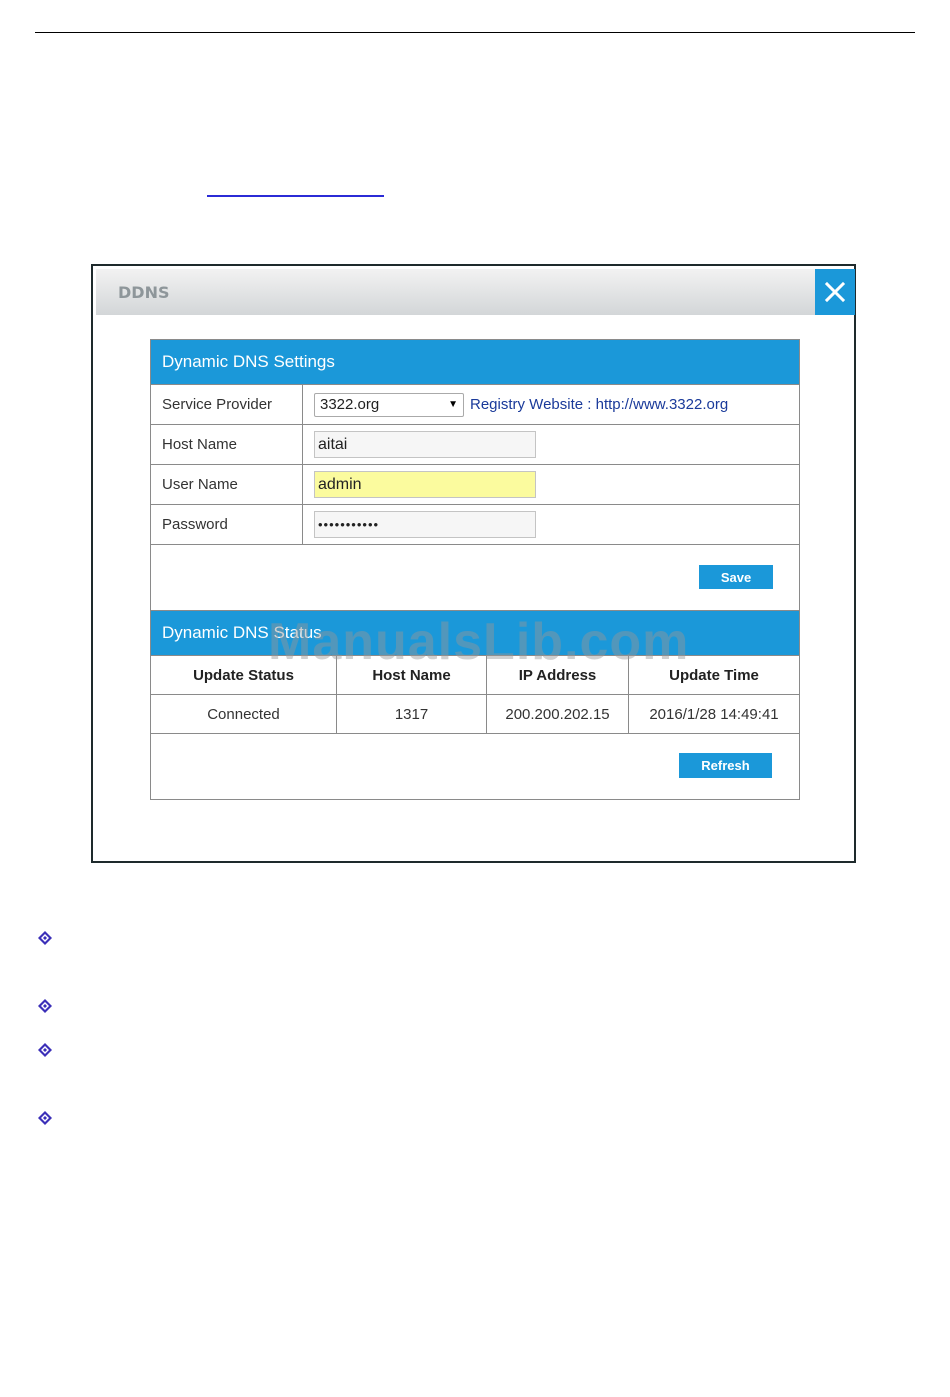  I want to click on page-link-underline, so click(295, 196).